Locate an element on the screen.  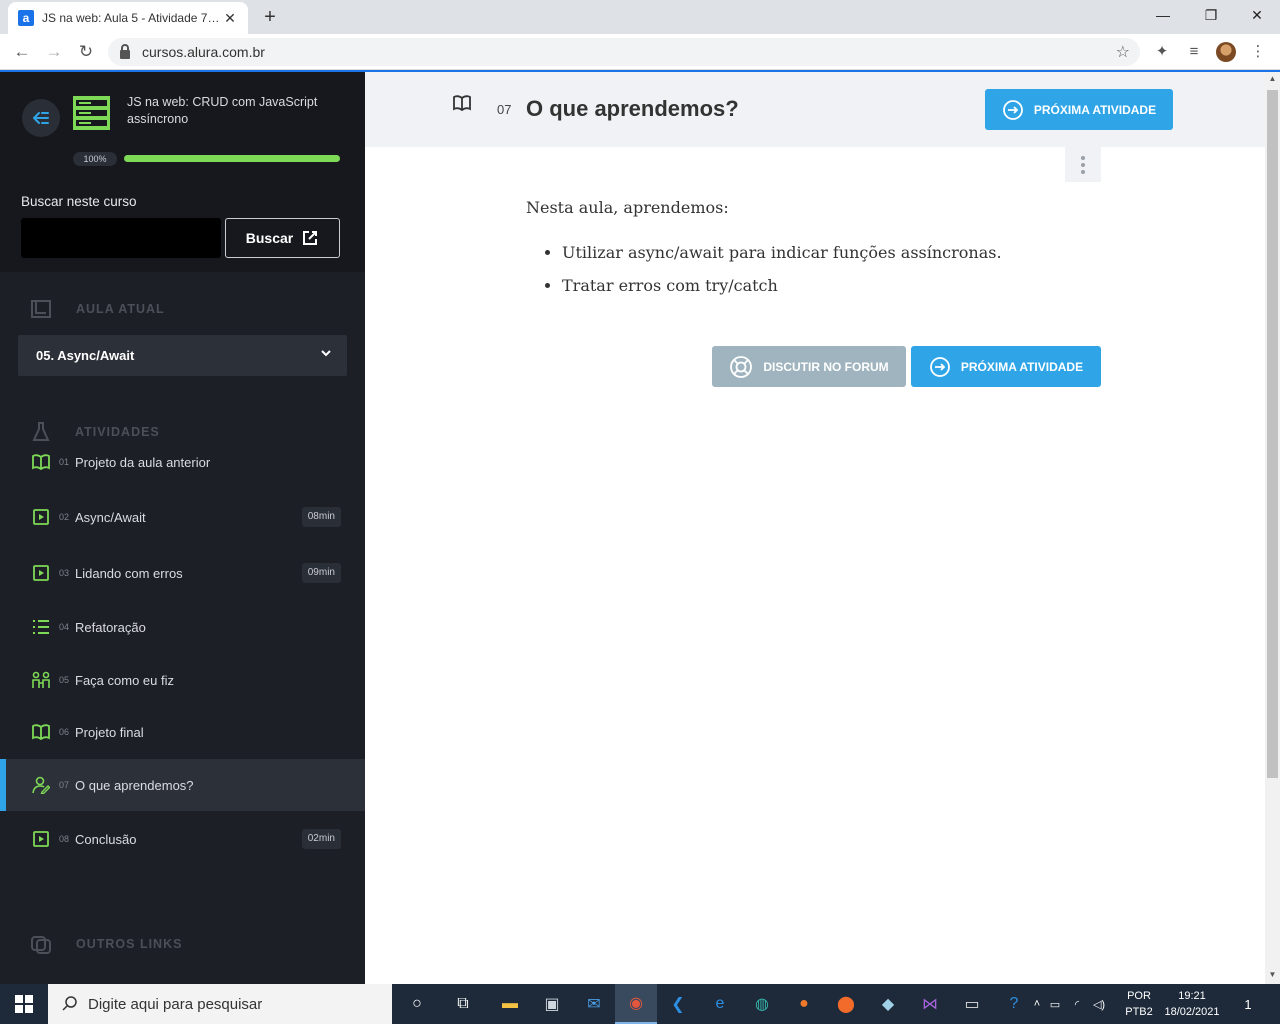
search-button: Buscar is located at coordinates (282, 238).